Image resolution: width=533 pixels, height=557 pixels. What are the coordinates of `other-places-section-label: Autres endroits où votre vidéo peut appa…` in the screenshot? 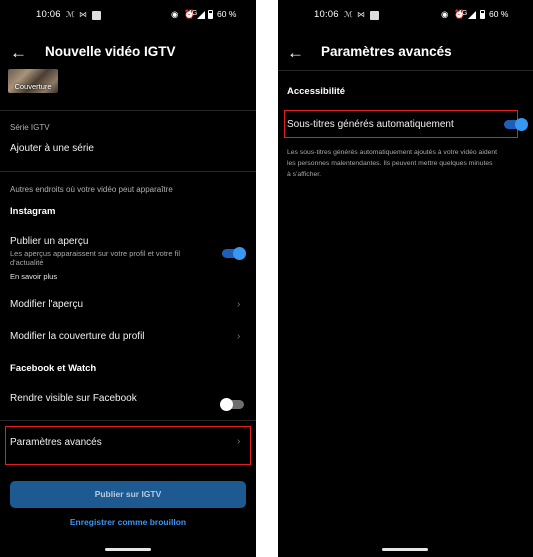 It's located at (91, 189).